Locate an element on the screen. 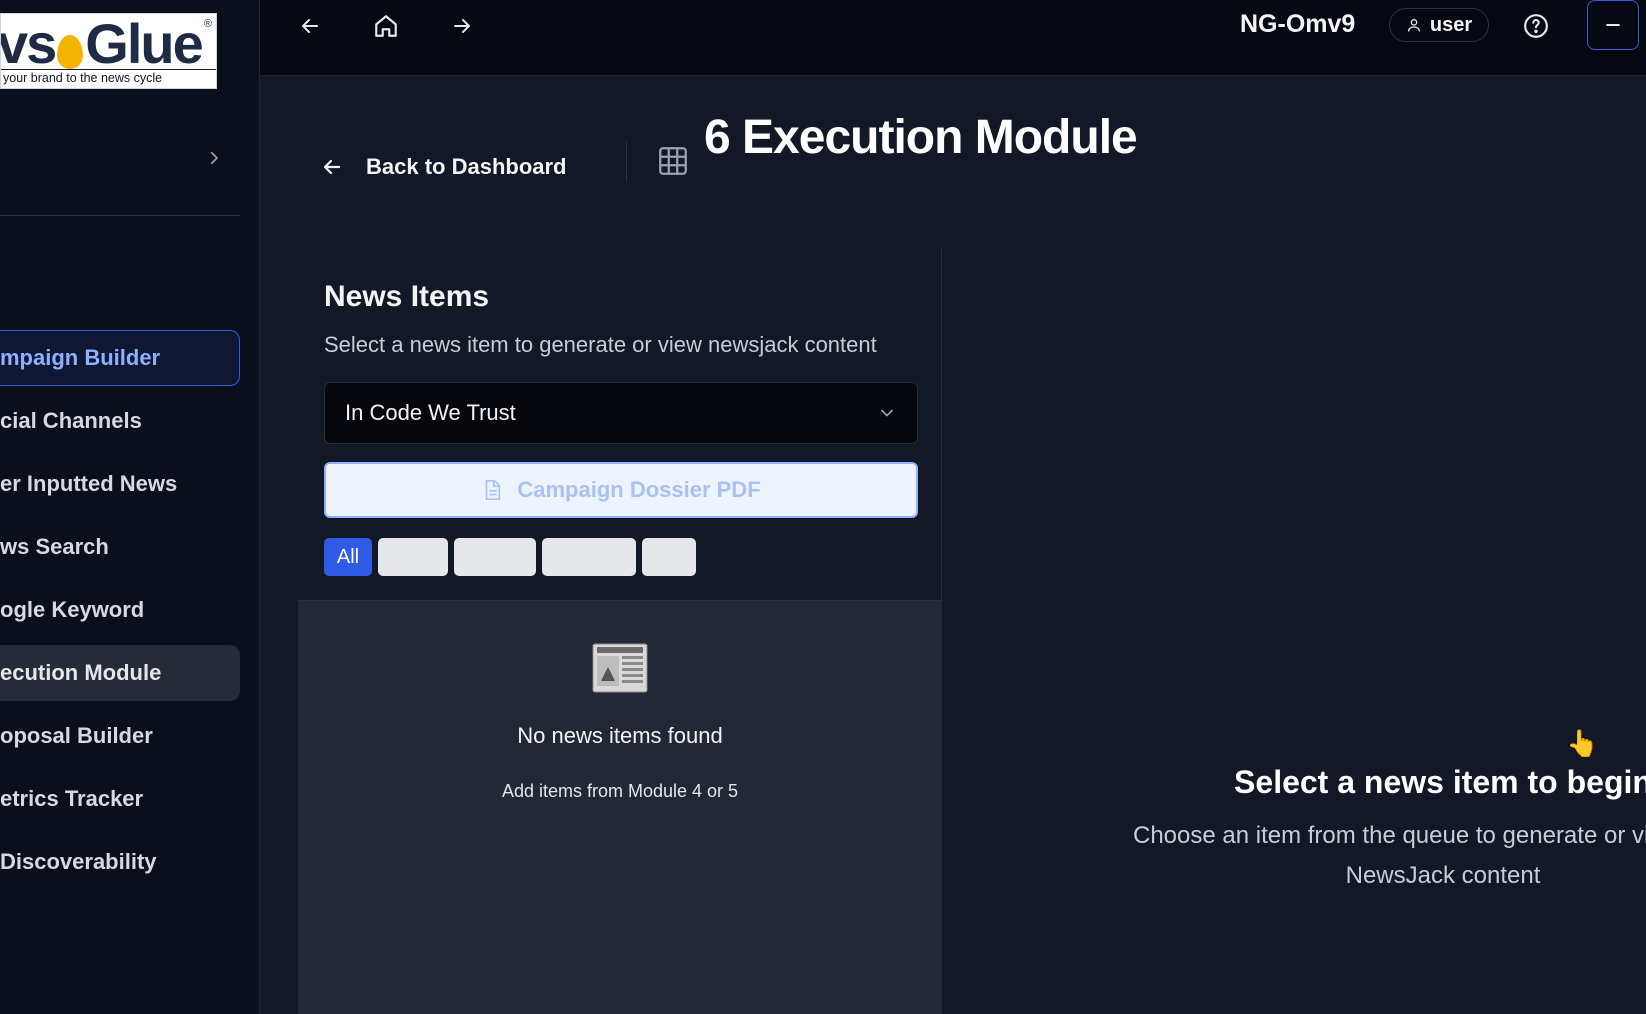  arrow-right-icon is located at coordinates (462, 26).